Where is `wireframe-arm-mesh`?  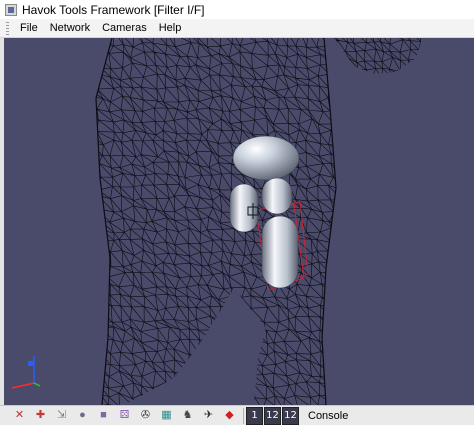 wireframe-arm-mesh is located at coordinates (378, 56).